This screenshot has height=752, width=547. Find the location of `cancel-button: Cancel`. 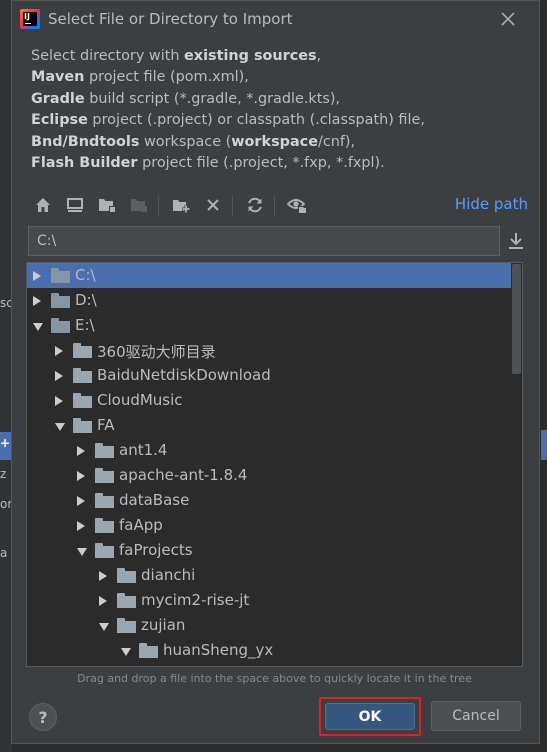

cancel-button: Cancel is located at coordinates (476, 716).